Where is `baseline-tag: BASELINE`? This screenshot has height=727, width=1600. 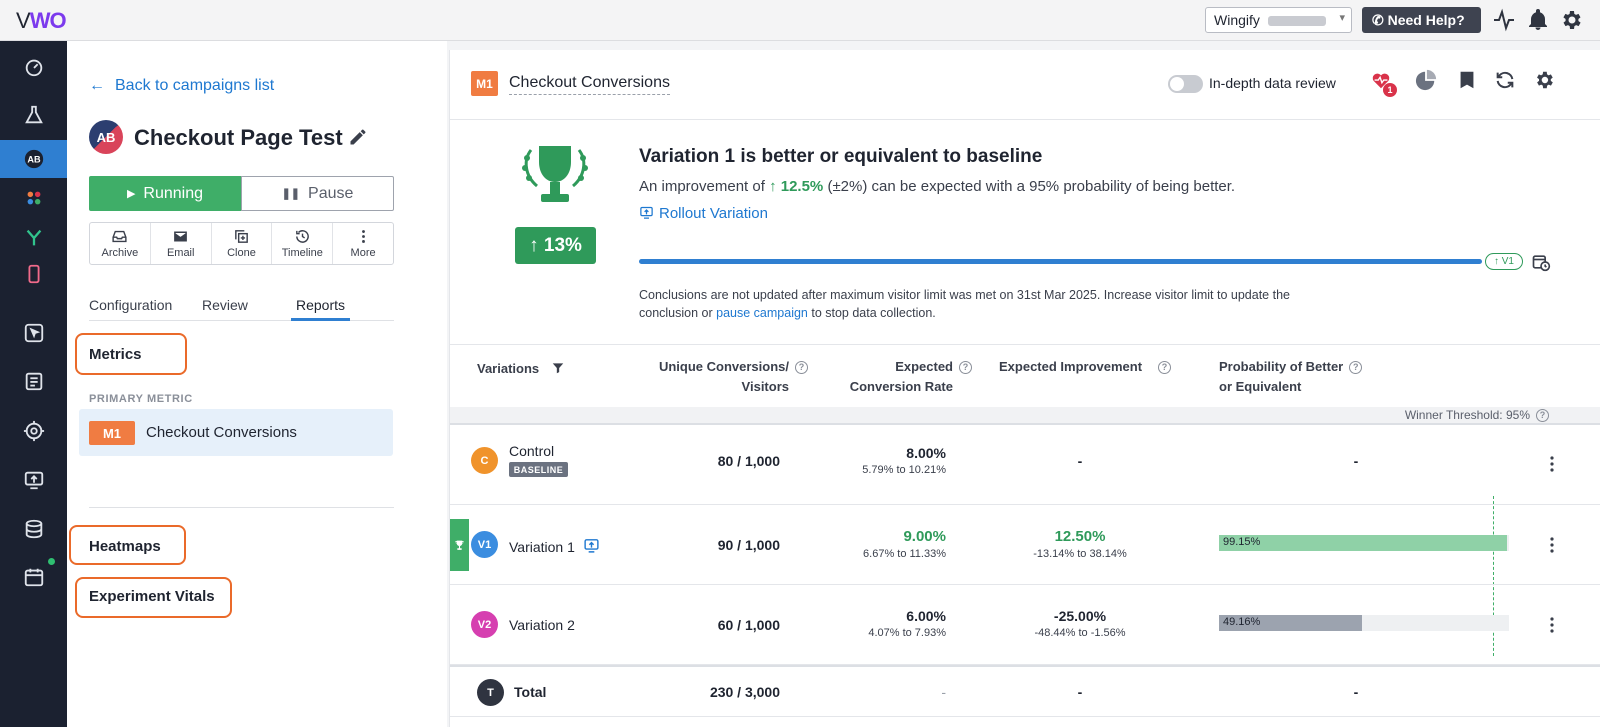 baseline-tag: BASELINE is located at coordinates (538, 469).